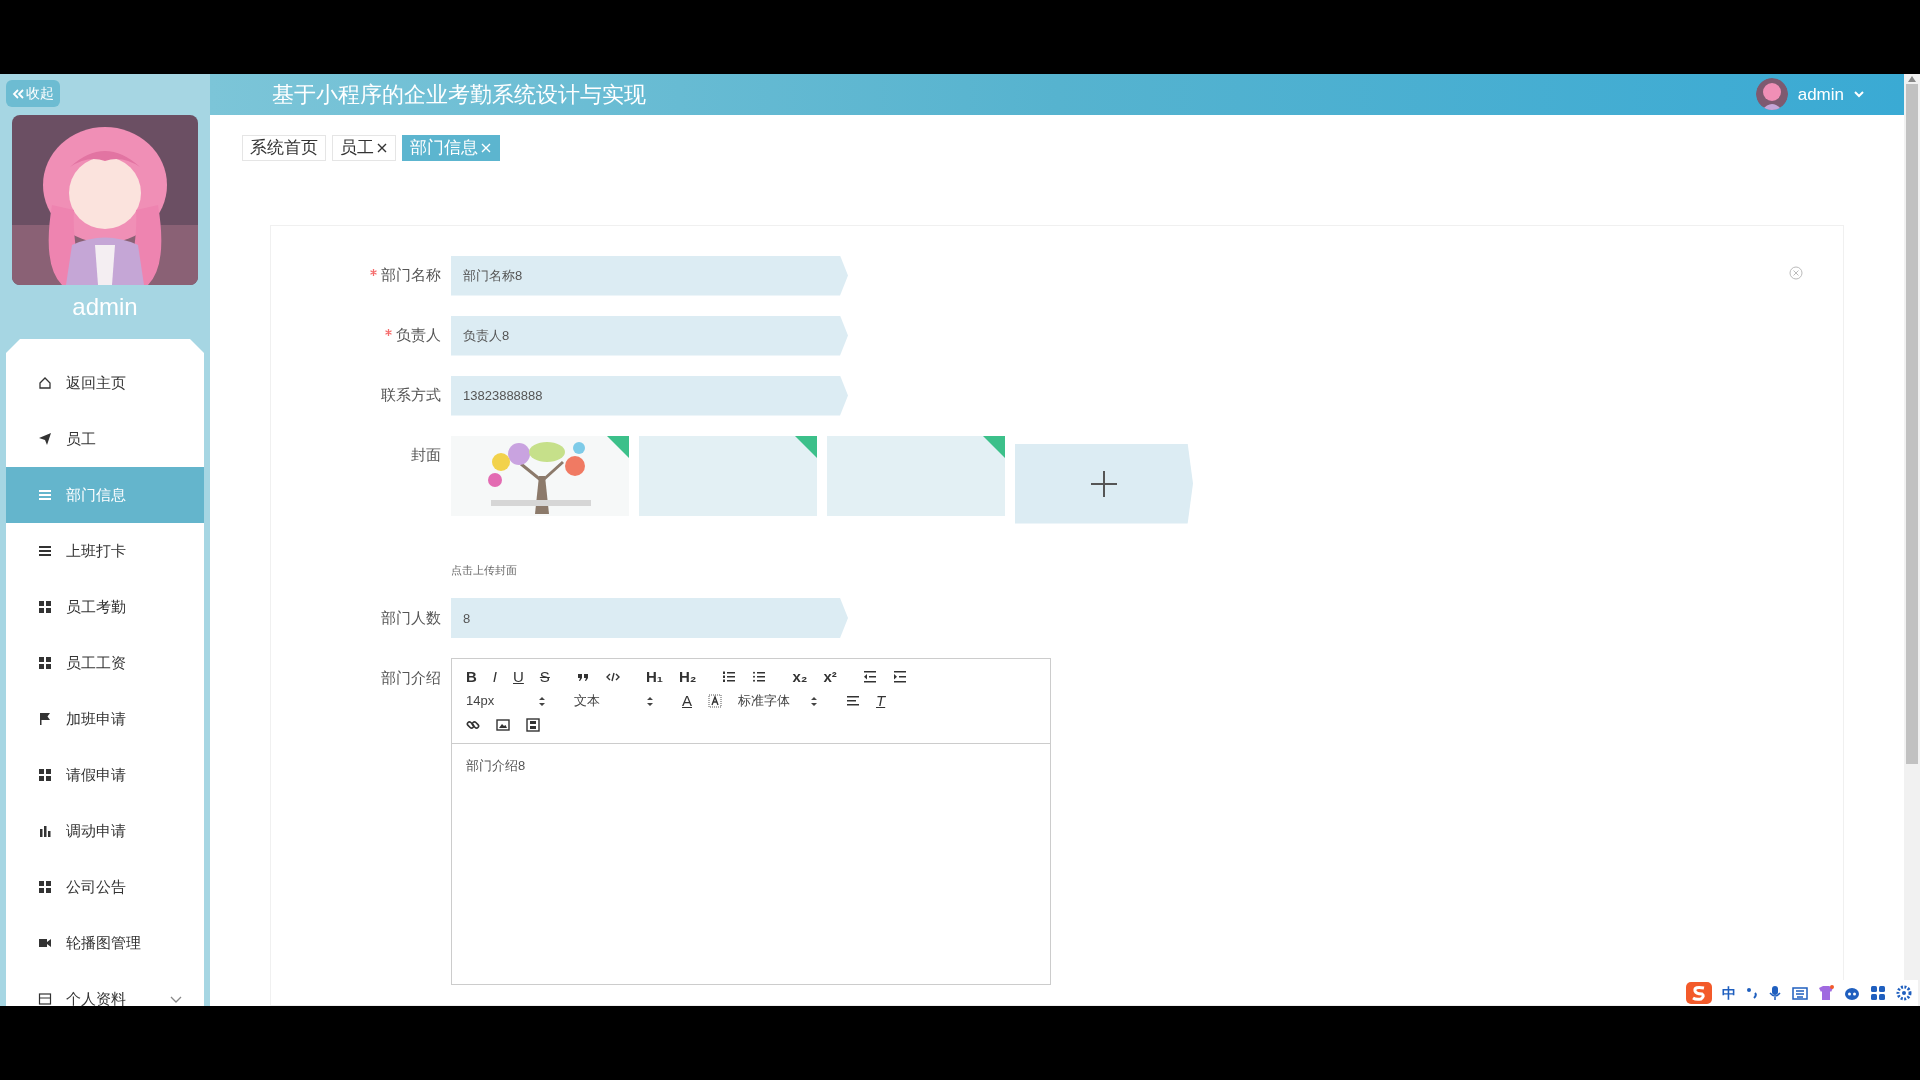  I want to click on field-label: 部门名称, so click(411, 275).